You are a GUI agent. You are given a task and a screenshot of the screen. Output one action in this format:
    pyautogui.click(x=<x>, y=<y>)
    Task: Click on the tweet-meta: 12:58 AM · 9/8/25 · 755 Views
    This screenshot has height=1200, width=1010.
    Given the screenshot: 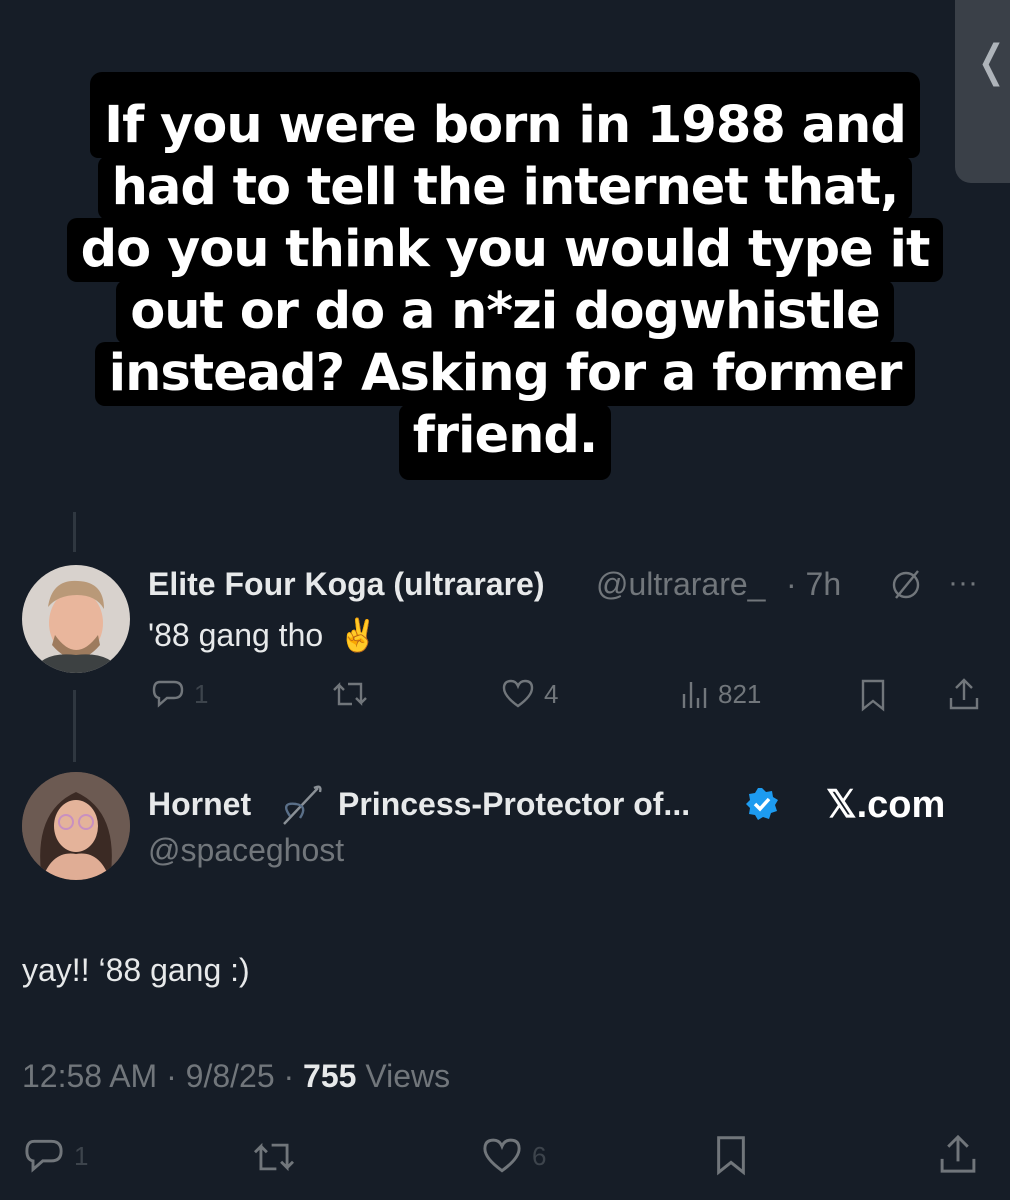 What is the action you would take?
    pyautogui.click(x=236, y=1076)
    